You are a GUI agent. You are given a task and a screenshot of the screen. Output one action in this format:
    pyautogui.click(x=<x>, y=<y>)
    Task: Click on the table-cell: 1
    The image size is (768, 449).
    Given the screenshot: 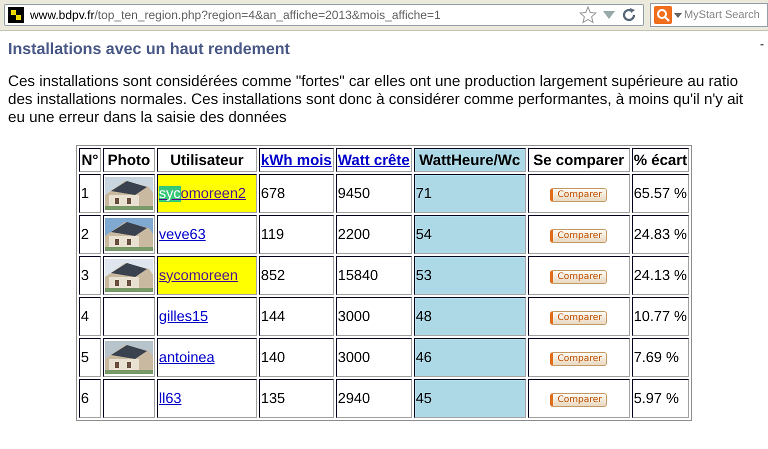 What is the action you would take?
    pyautogui.click(x=89, y=193)
    